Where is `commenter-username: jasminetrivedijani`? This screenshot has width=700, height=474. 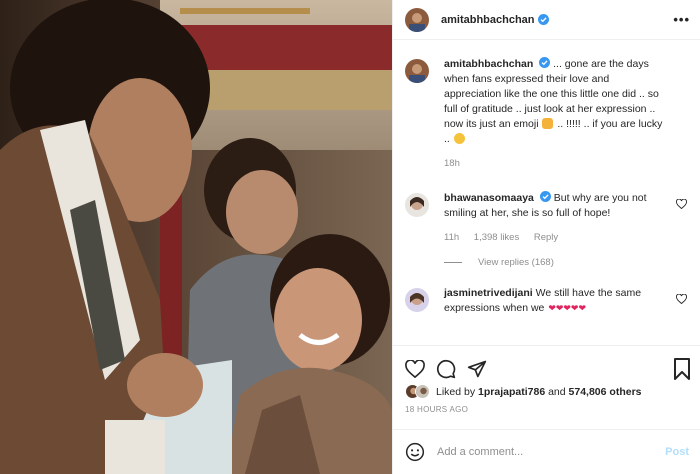
commenter-username: jasminetrivedijani is located at coordinates (488, 293).